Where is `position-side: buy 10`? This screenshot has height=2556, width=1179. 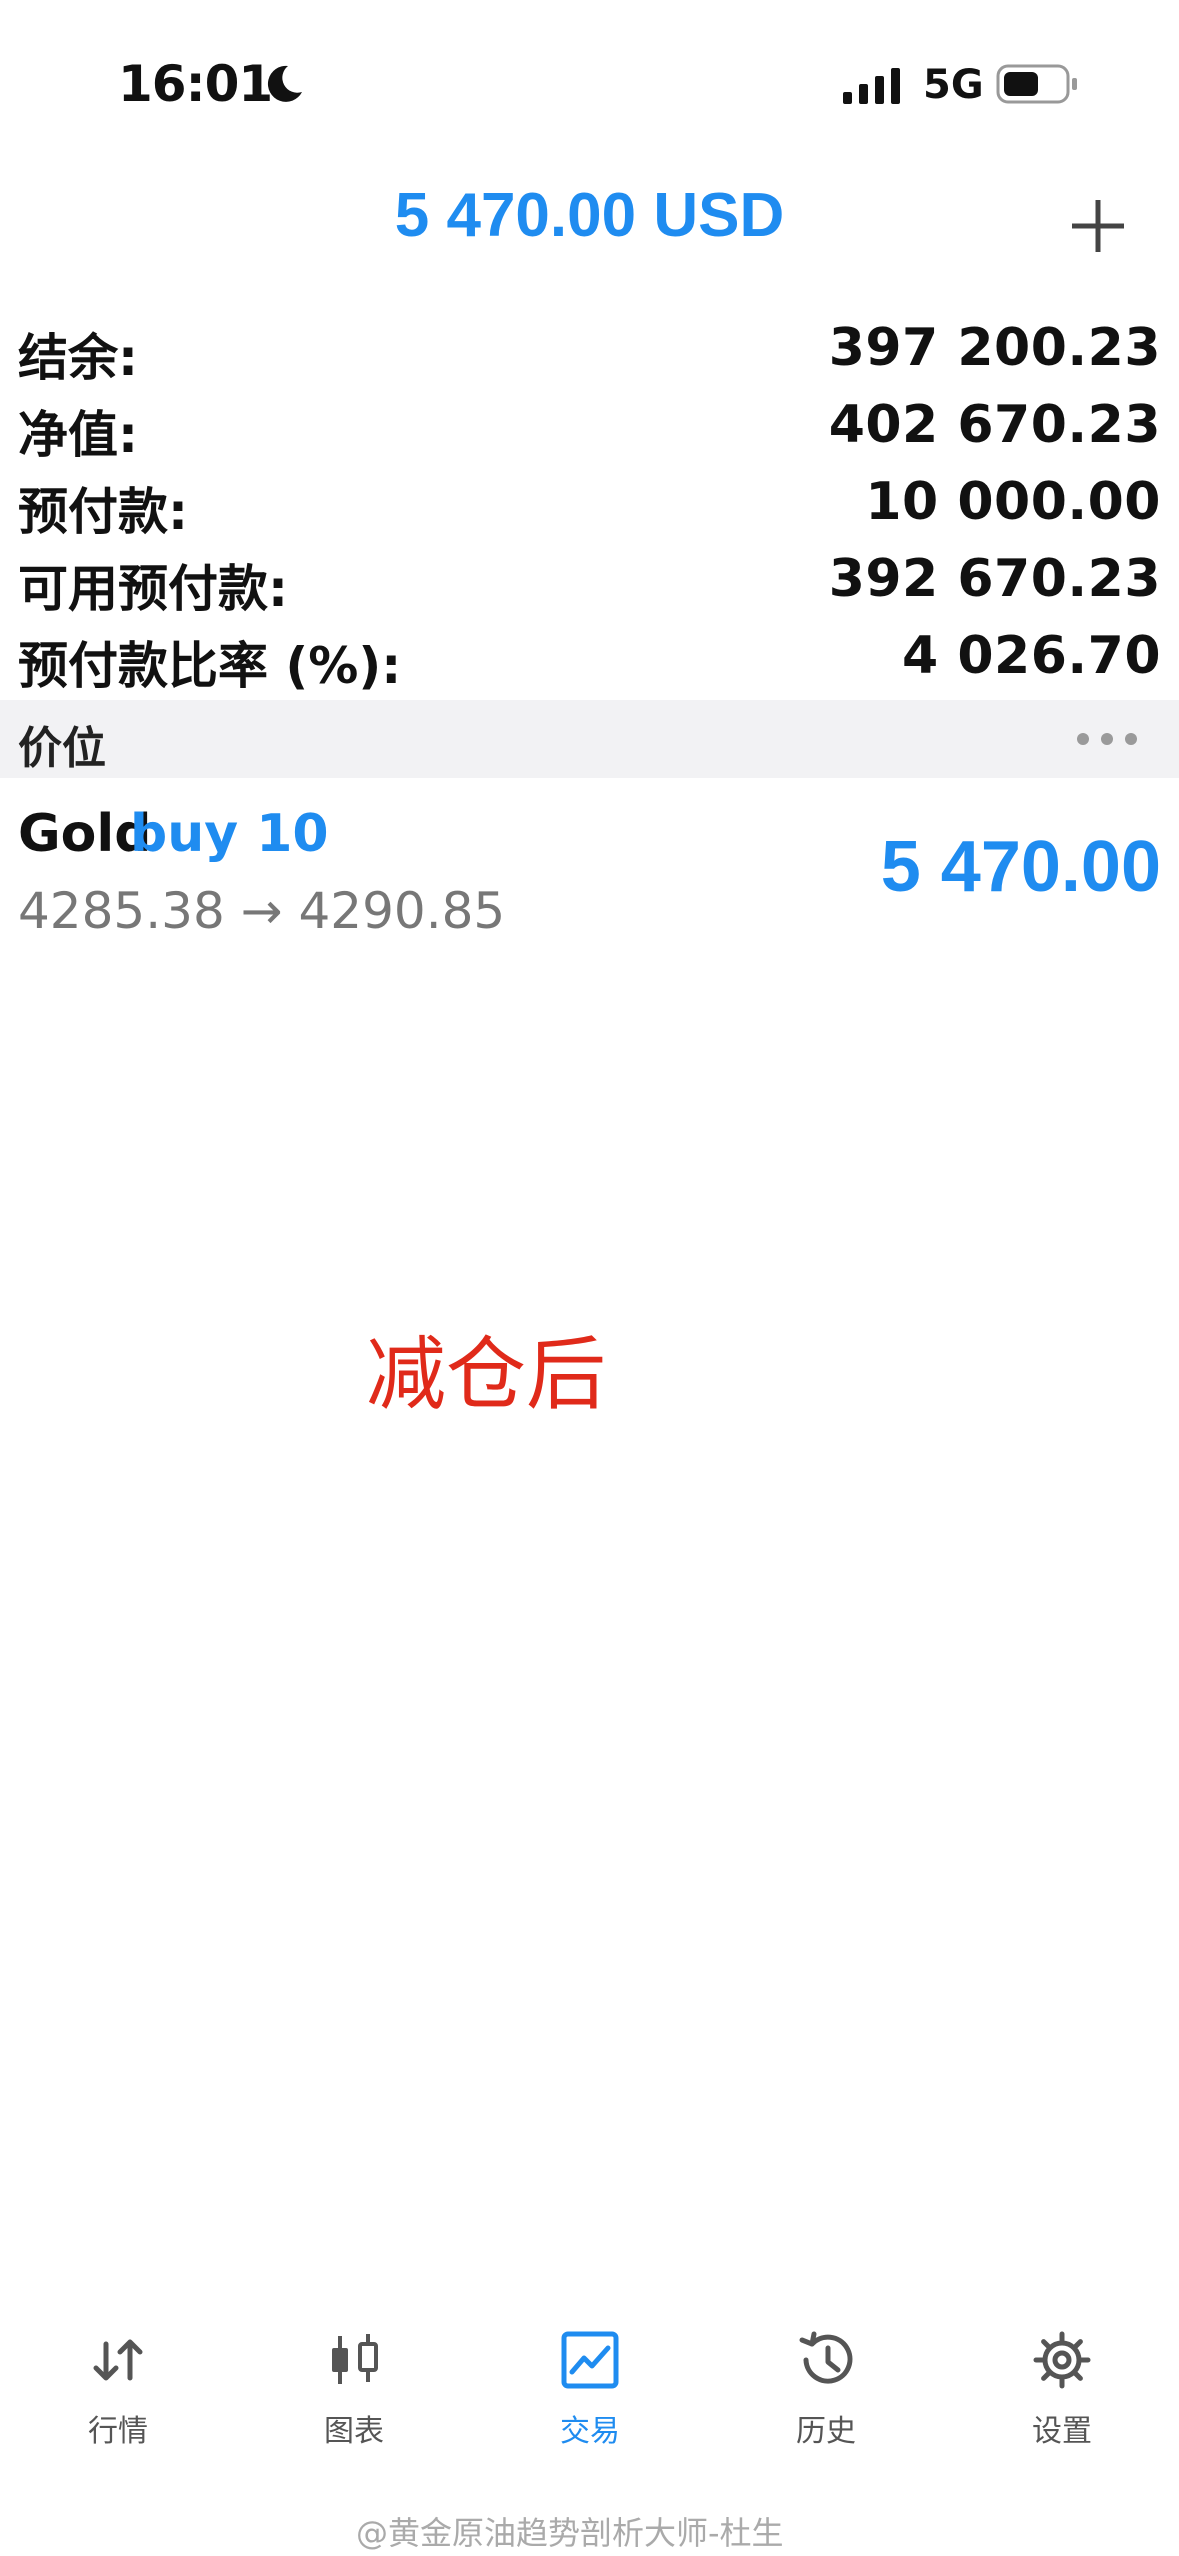 position-side: buy 10 is located at coordinates (229, 834).